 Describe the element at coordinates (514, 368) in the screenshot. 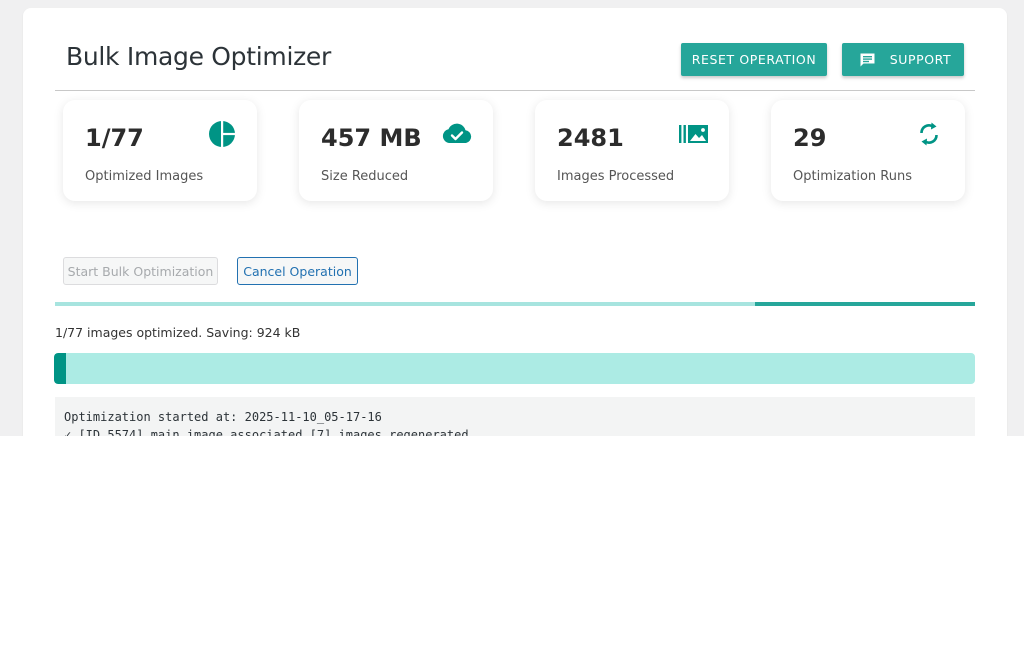

I see `progress-bar` at that location.